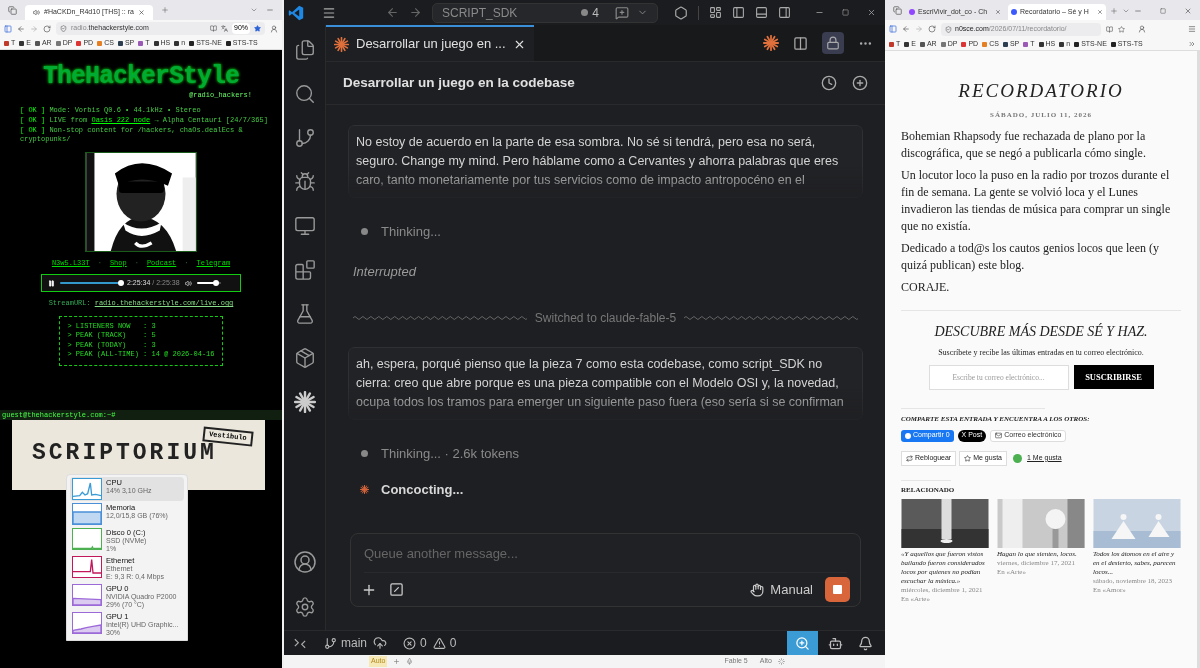  I want to click on post-paragraph: Dedicado a tod@s los cautos genios locos que leen (y quizá publican) este blog., so click(1030, 257).